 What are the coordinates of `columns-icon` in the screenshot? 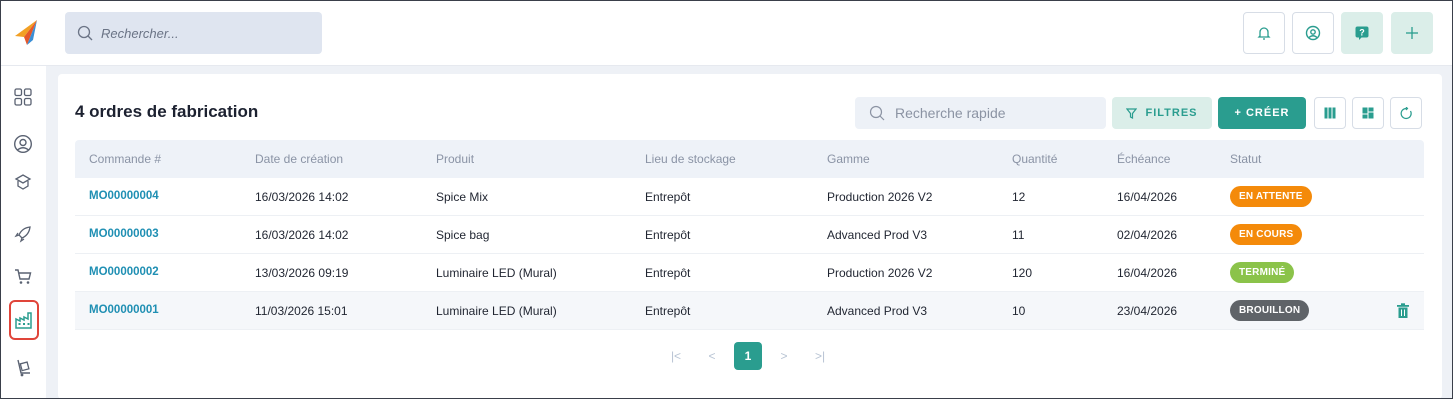 It's located at (1330, 113).